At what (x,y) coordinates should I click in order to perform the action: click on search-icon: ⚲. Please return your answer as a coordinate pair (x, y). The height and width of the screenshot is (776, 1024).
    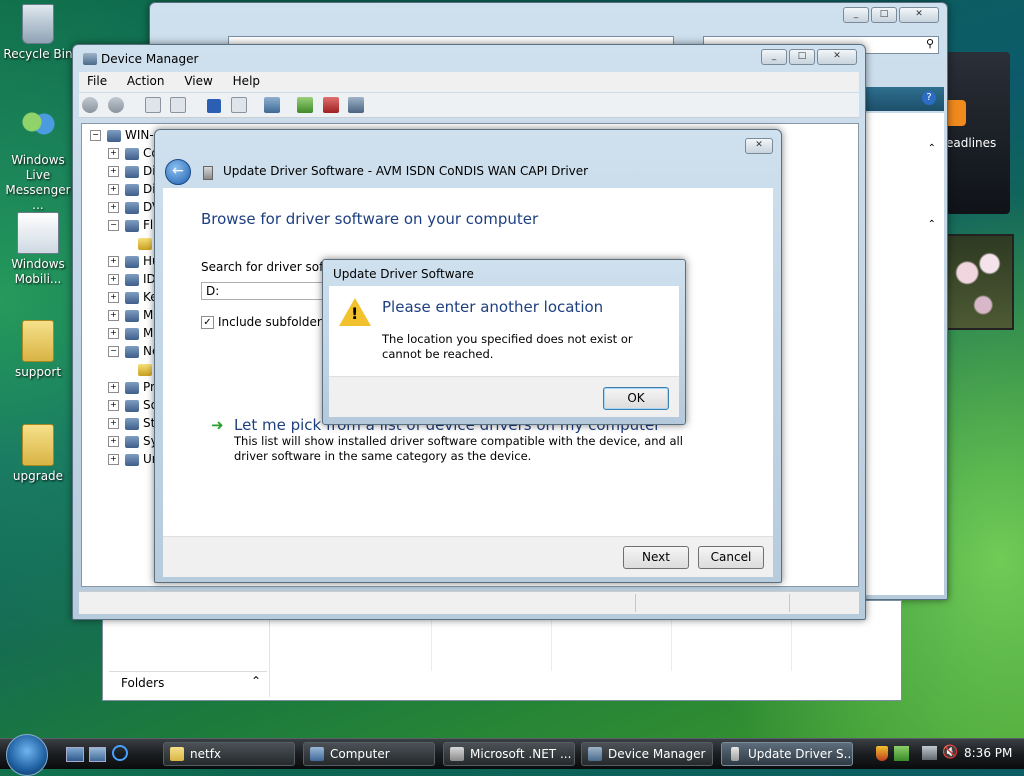
    Looking at the image, I should click on (929, 43).